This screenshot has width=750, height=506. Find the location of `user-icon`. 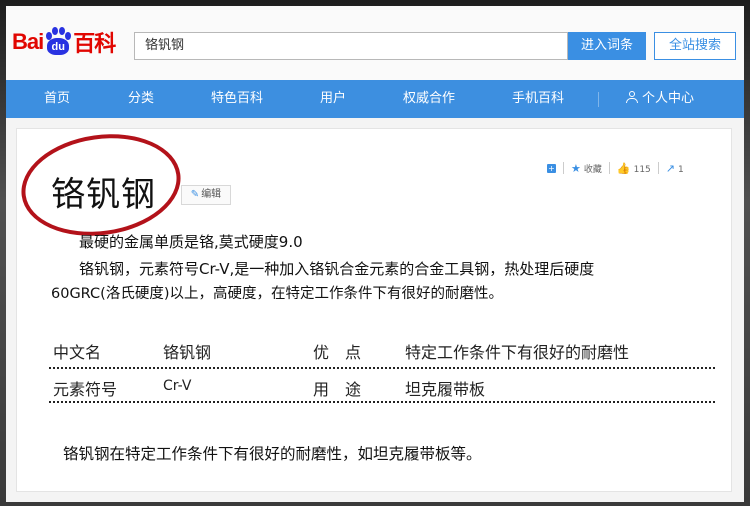

user-icon is located at coordinates (632, 97).